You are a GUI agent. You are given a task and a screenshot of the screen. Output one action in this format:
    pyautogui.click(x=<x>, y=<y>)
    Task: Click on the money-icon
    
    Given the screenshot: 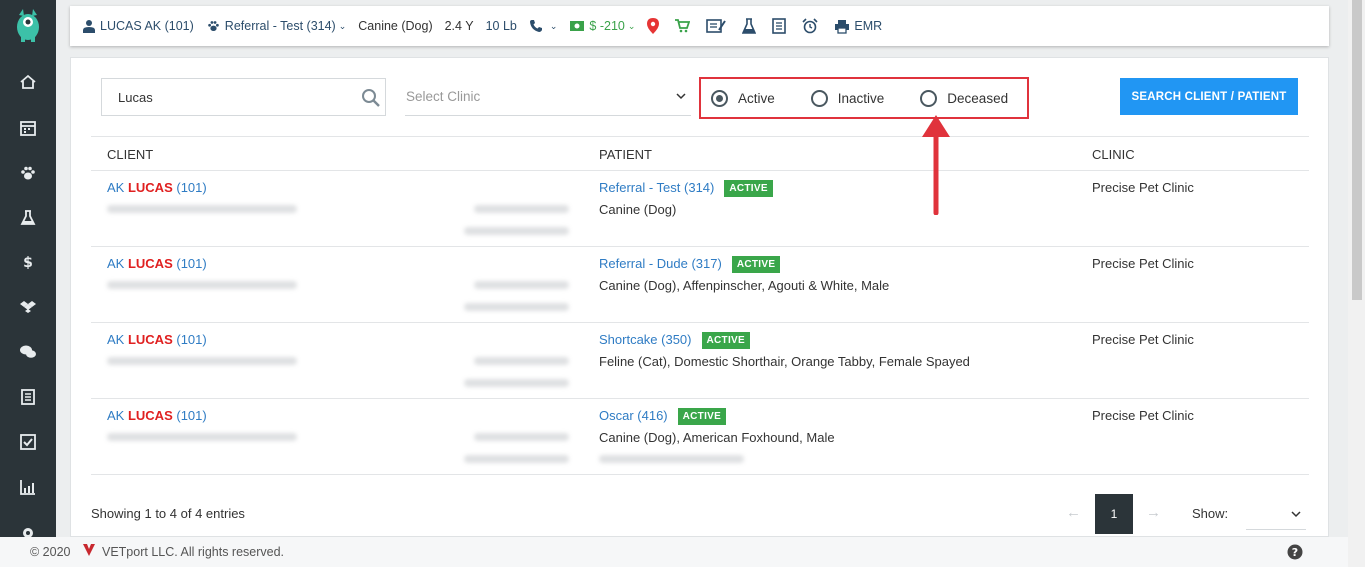 What is the action you would take?
    pyautogui.click(x=577, y=26)
    